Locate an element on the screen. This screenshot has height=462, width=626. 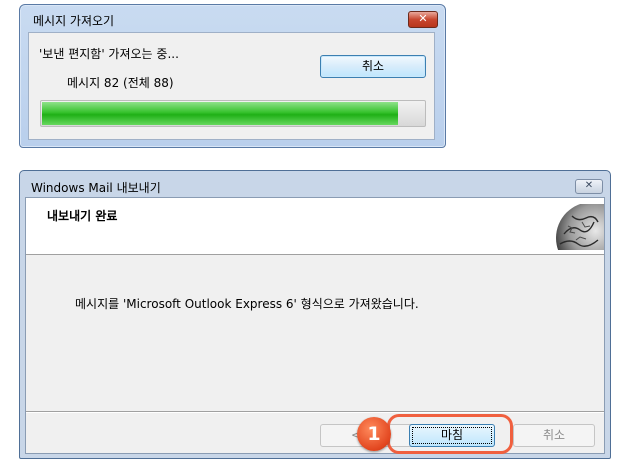
globe-icon is located at coordinates (580, 227).